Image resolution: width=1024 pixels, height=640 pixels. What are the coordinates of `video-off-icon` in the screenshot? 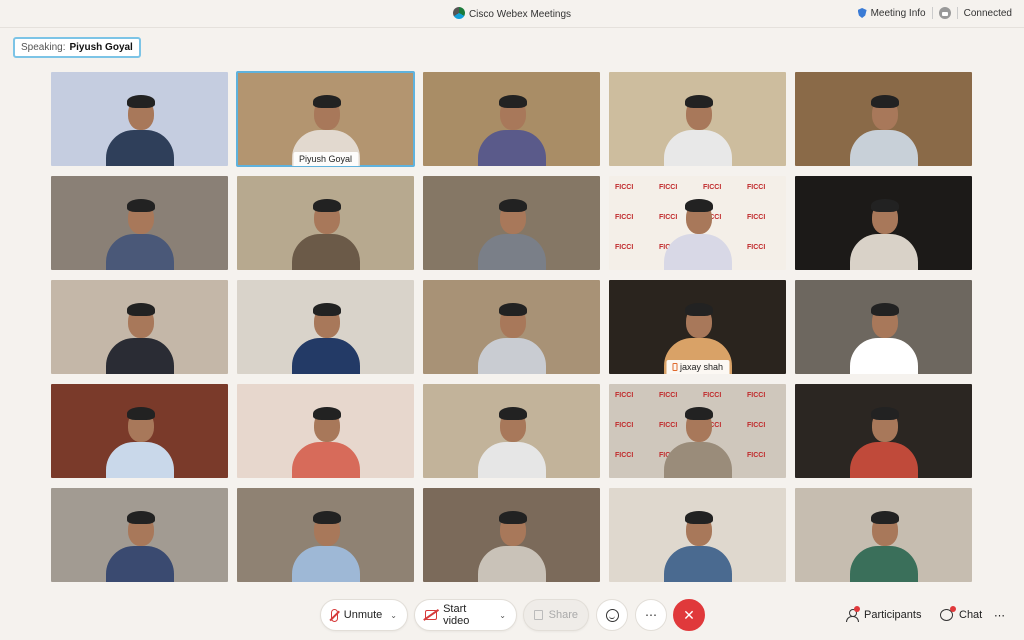 It's located at (431, 615).